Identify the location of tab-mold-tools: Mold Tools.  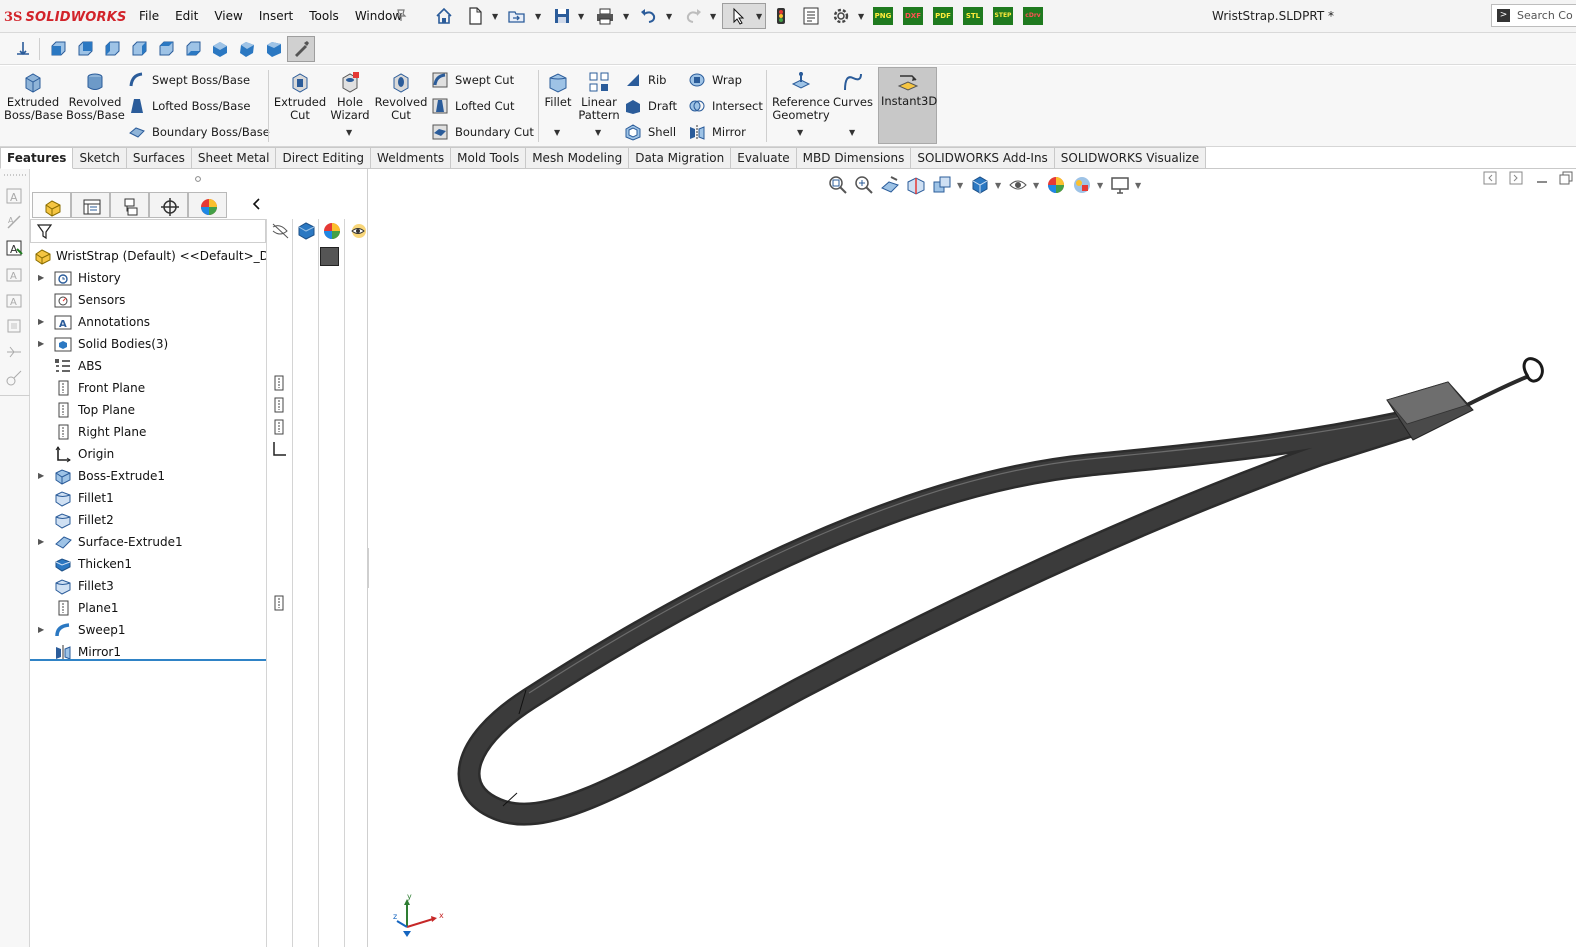
(489, 158).